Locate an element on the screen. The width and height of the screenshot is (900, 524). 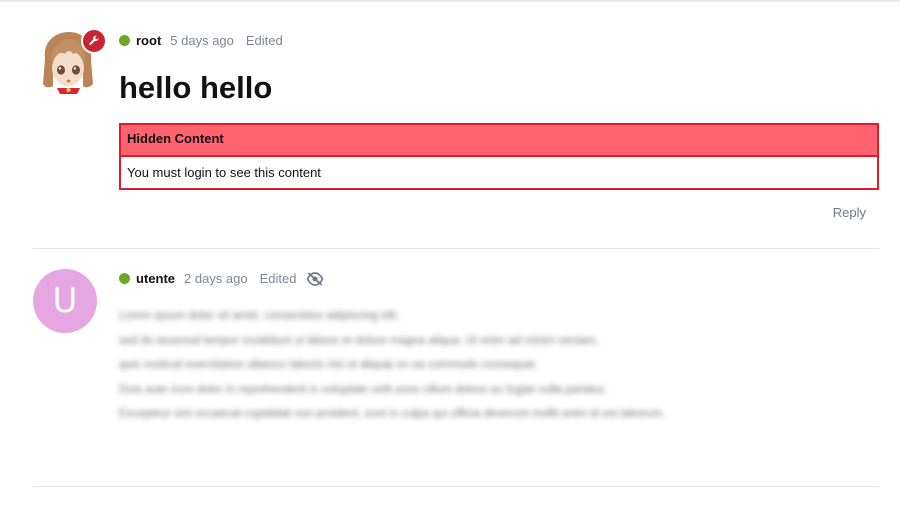
post-timestamp: 2 days ago is located at coordinates (216, 278).